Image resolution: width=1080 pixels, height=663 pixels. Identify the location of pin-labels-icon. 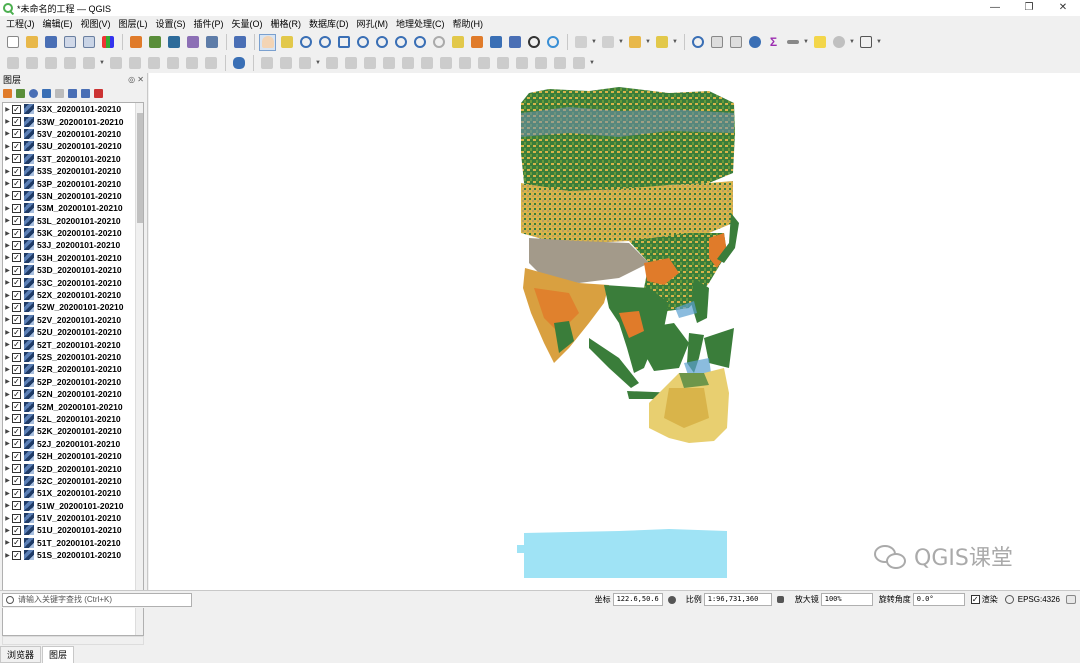
(578, 63).